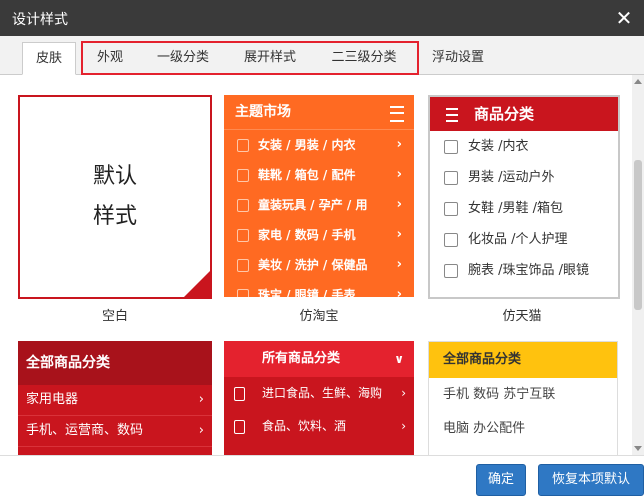 This screenshot has width=644, height=502. Describe the element at coordinates (183, 57) in the screenshot. I see `tab-first-level-category: 一级分类` at that location.